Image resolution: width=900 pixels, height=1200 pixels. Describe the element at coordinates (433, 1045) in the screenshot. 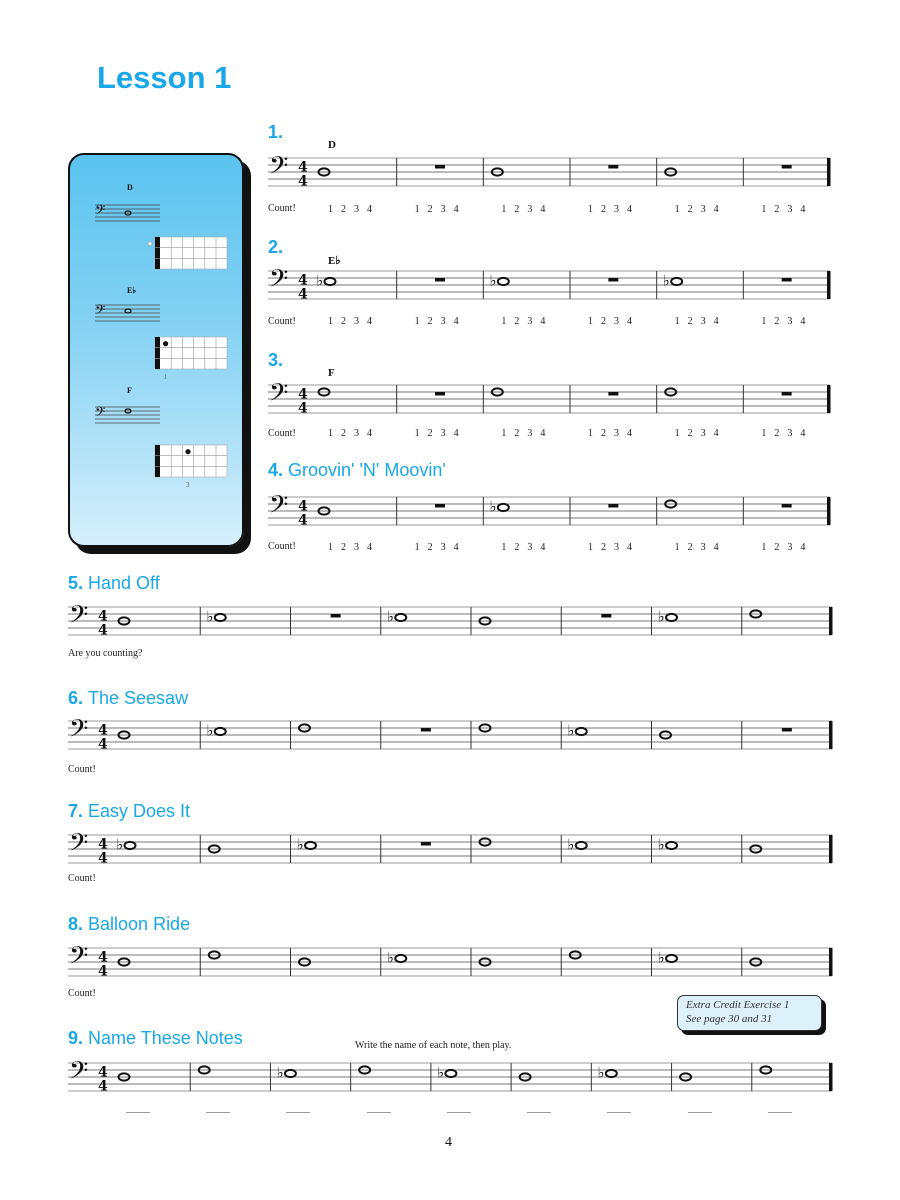

I see `instruction-text: Write the name of each note, then play.` at that location.